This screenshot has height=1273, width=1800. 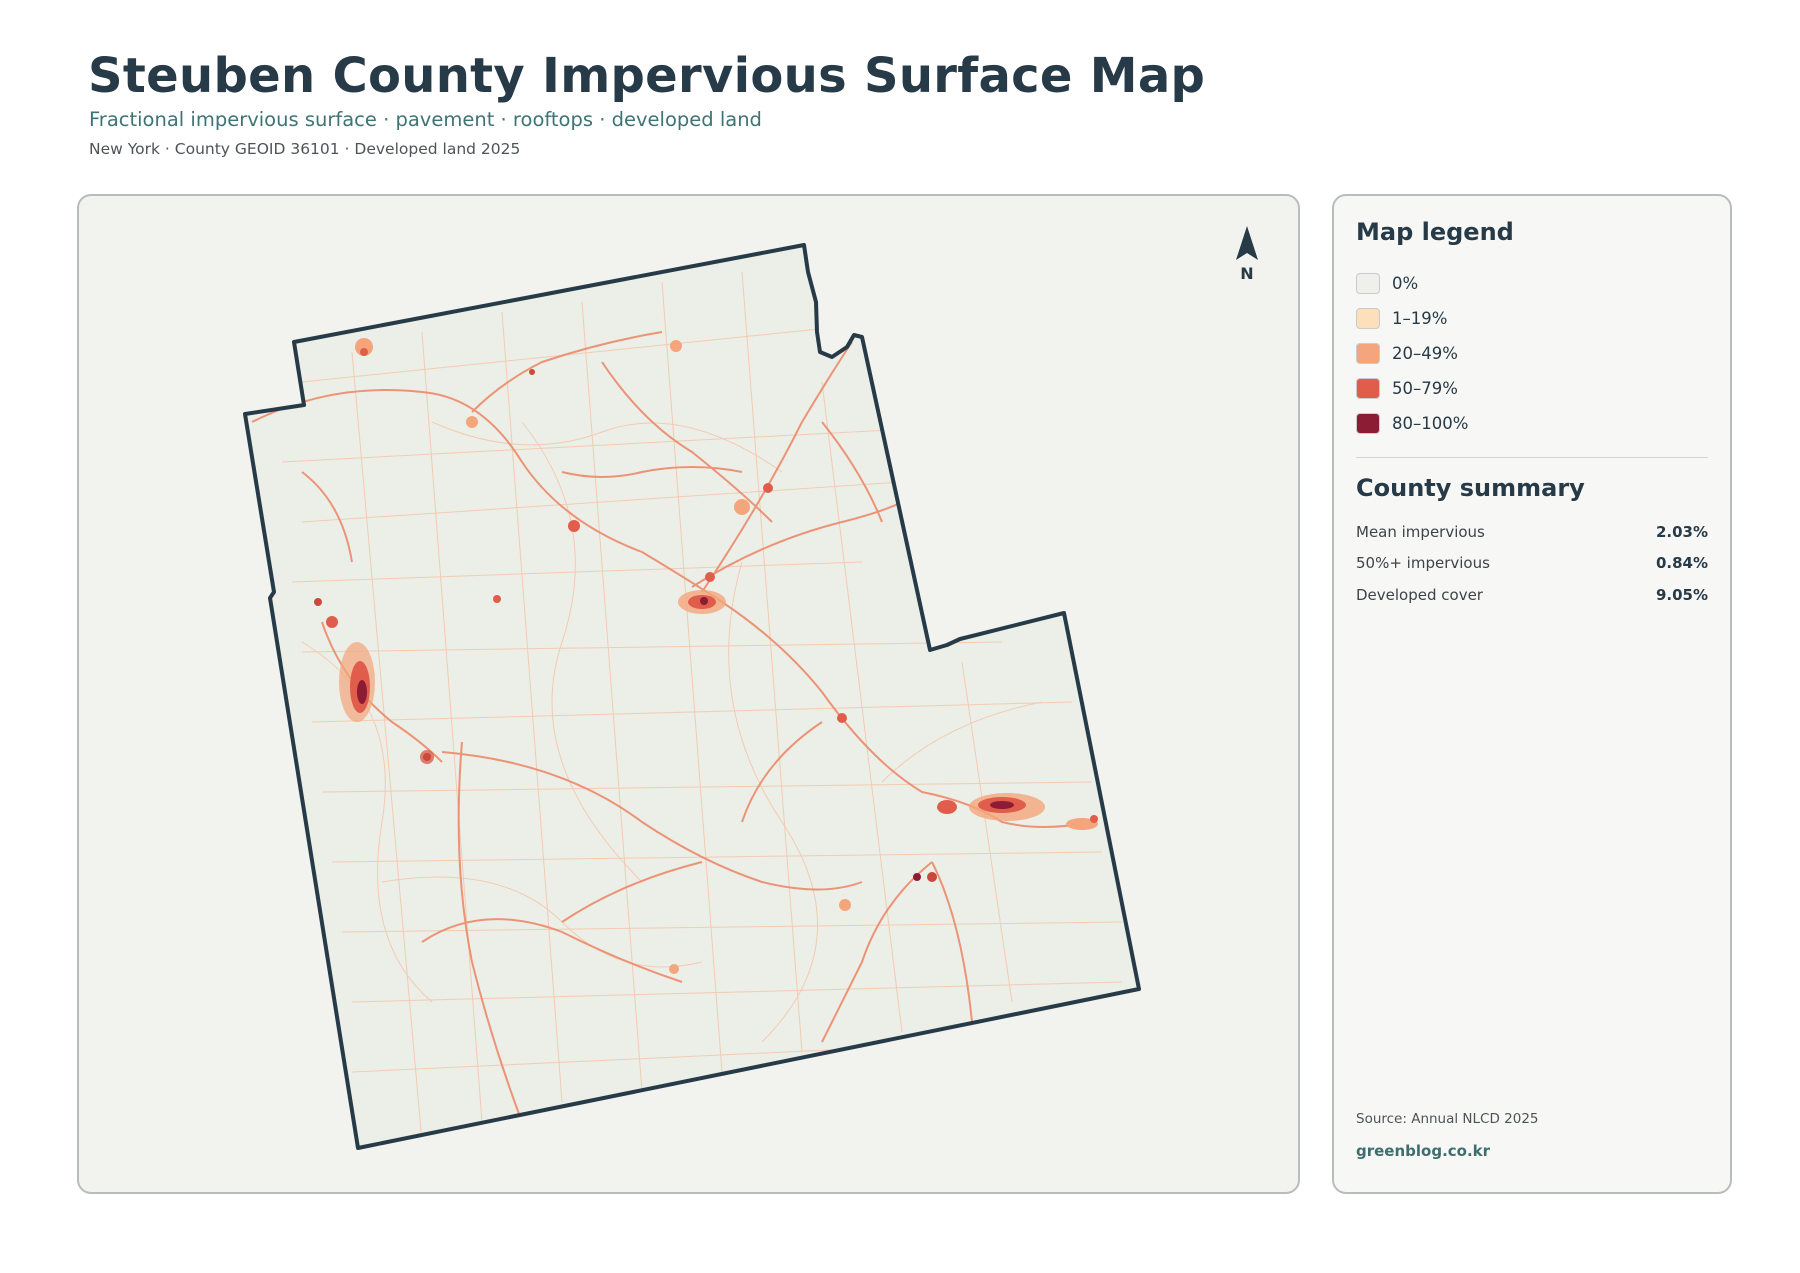 I want to click on summary-row-mean: Mean impervious 2.03%, so click(x=1532, y=532).